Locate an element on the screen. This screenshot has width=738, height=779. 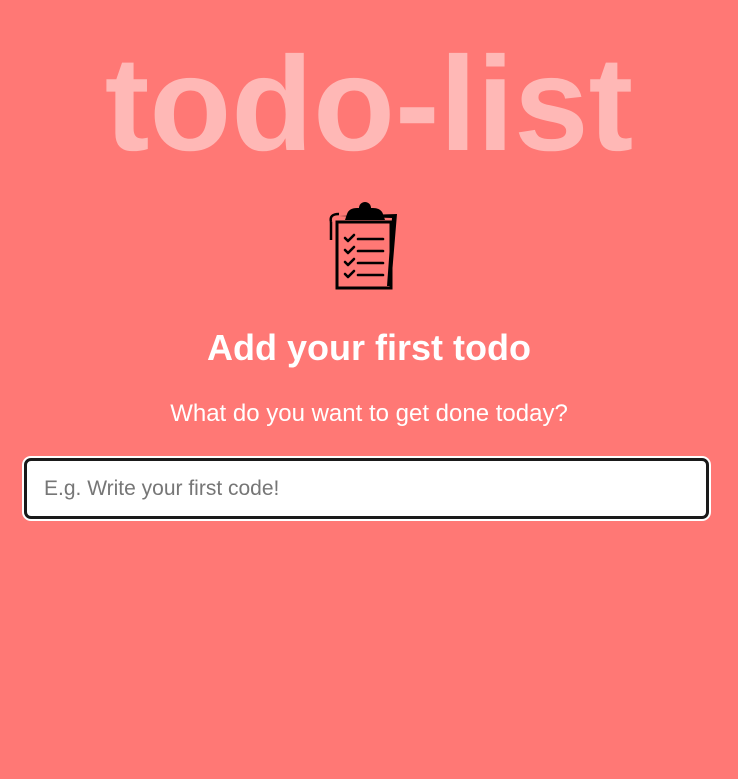
todo-input-container is located at coordinates (366, 488).